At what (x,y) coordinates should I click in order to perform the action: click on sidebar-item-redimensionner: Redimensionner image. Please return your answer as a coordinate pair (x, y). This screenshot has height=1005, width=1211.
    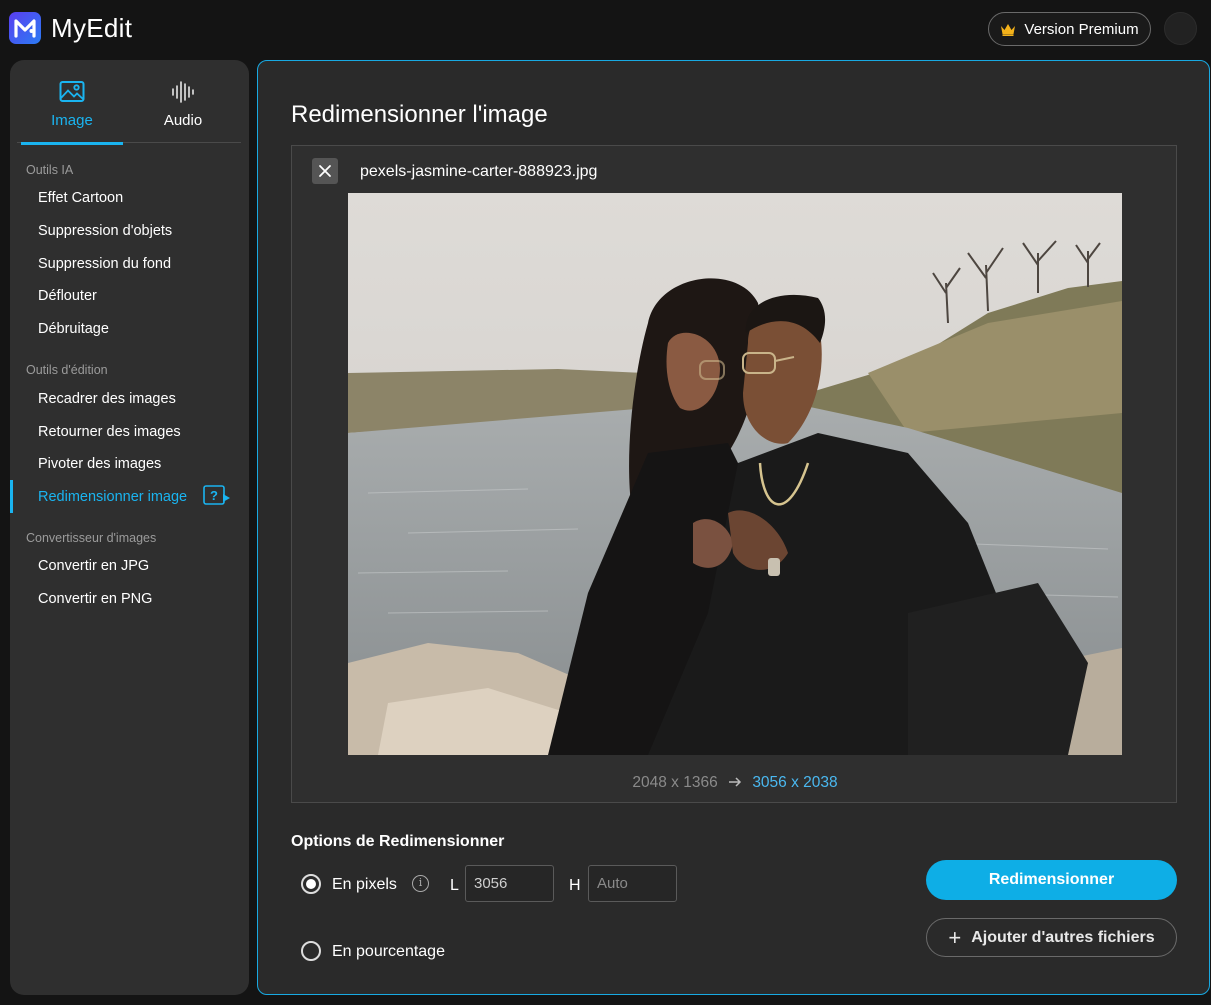
    Looking at the image, I should click on (112, 497).